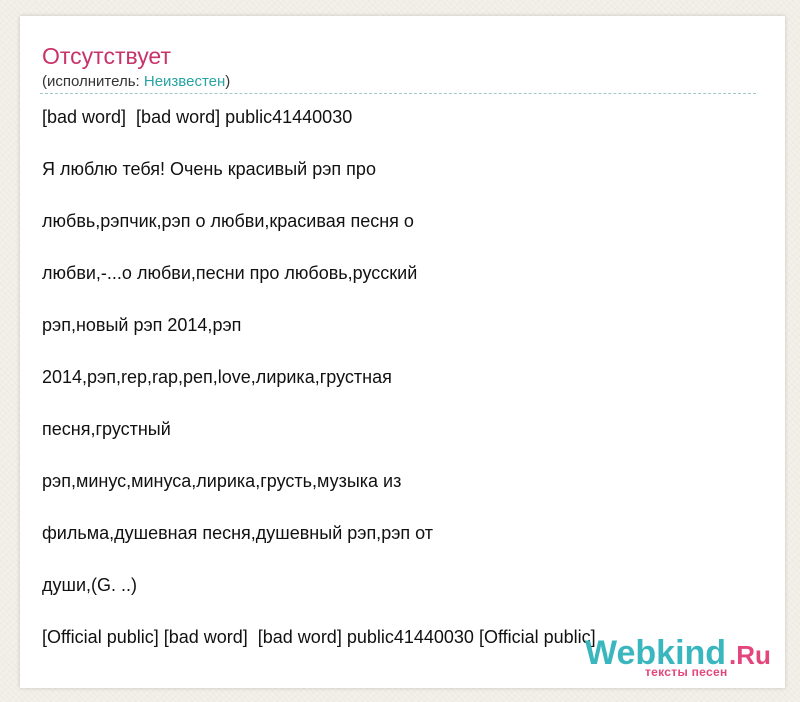 The height and width of the screenshot is (702, 800). What do you see at coordinates (197, 117) in the screenshot?
I see `lyric-line: [bad word] [bad word] public41440030` at bounding box center [197, 117].